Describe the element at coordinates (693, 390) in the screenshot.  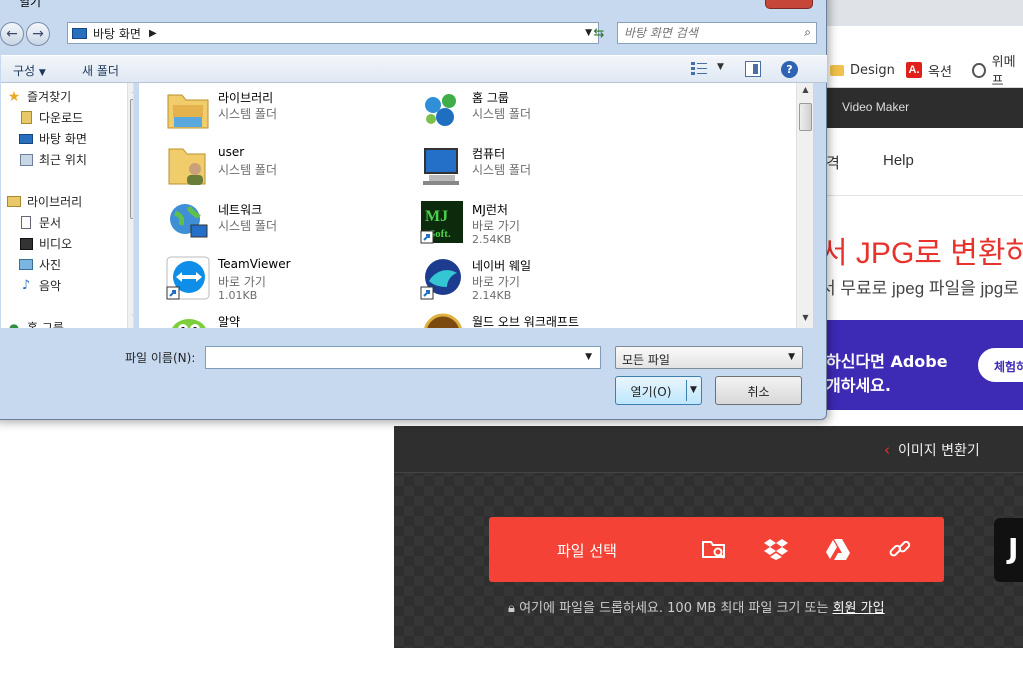
I see `open-dropdown-icon: ▼` at that location.